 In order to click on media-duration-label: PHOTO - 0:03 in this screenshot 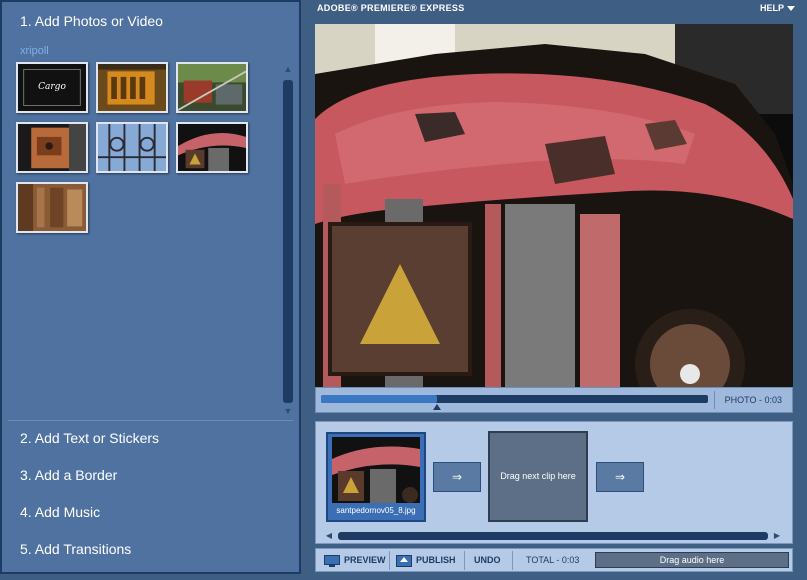, I will do `click(753, 400)`.